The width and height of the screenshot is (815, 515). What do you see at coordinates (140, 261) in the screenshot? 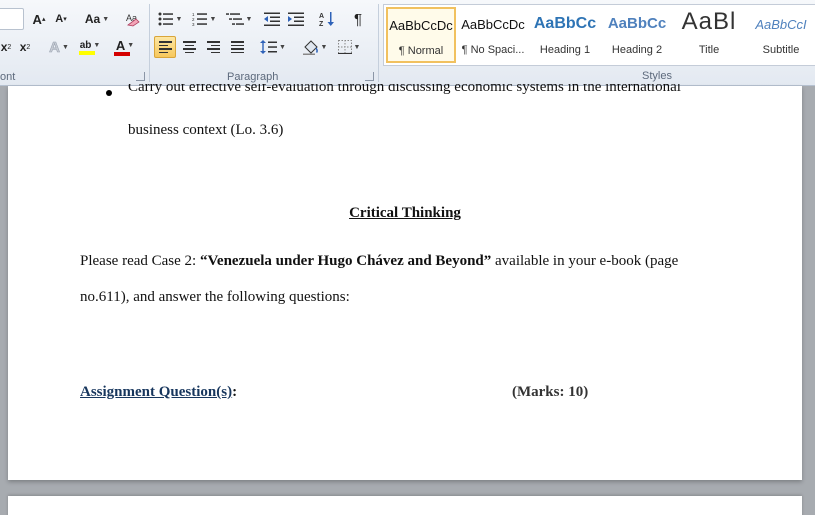
I see `paragraph-prefix: Please read Case 2:` at bounding box center [140, 261].